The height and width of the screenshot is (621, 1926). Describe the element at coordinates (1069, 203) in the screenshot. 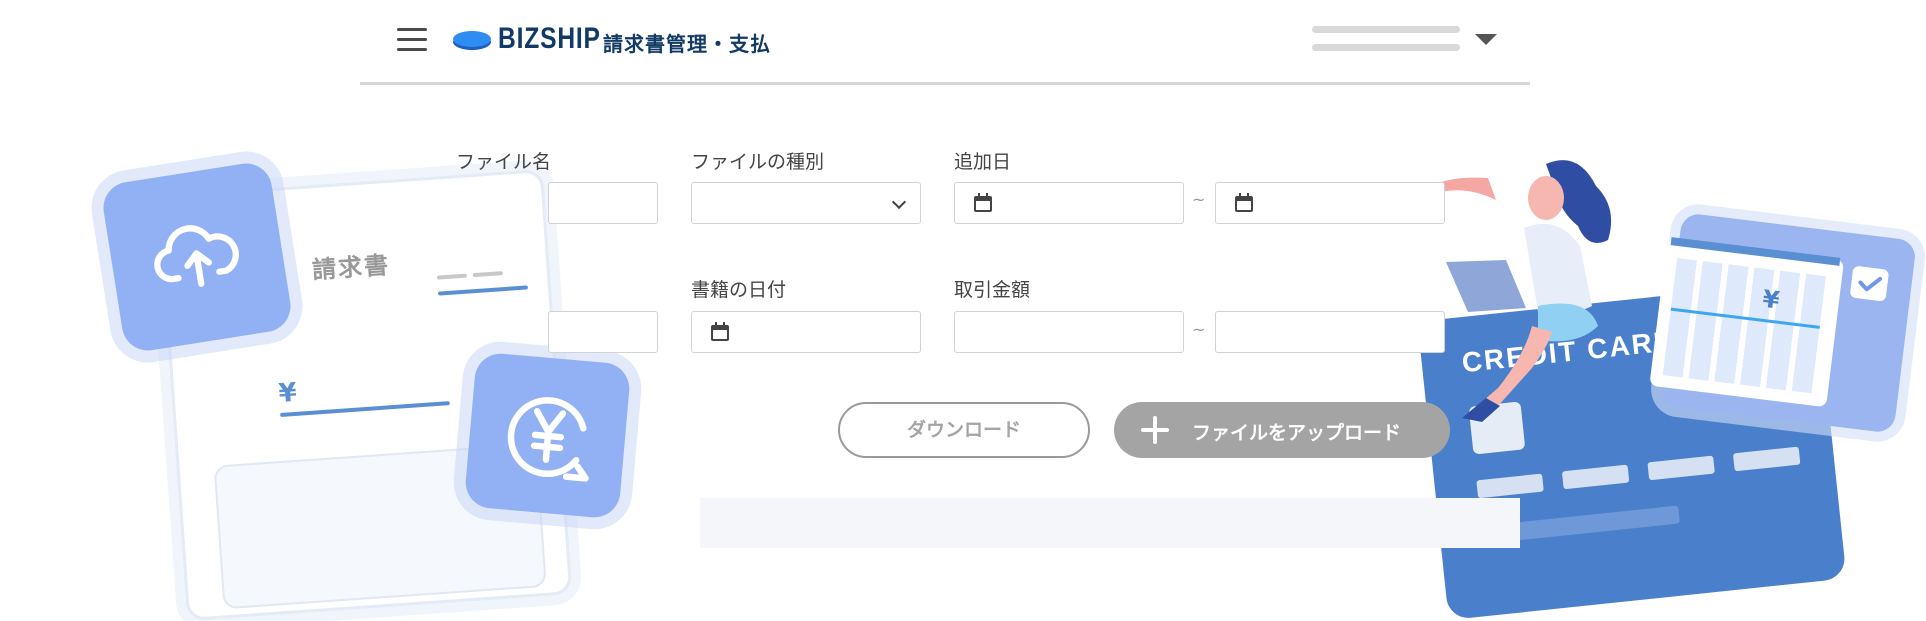

I see `added-date-from` at that location.